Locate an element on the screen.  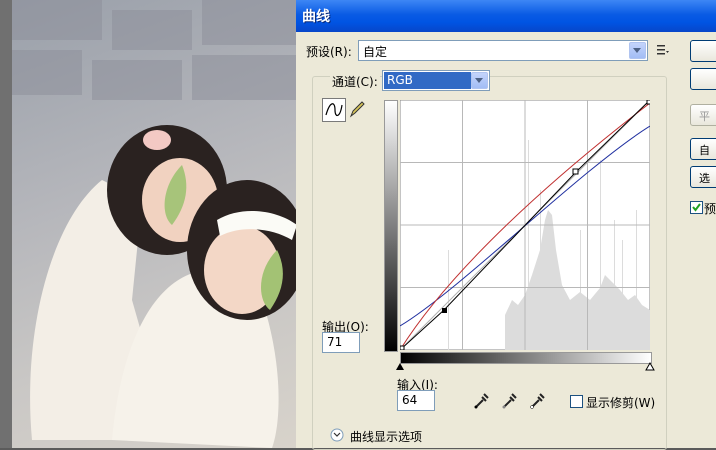
preview-label: 预 is located at coordinates (710, 208).